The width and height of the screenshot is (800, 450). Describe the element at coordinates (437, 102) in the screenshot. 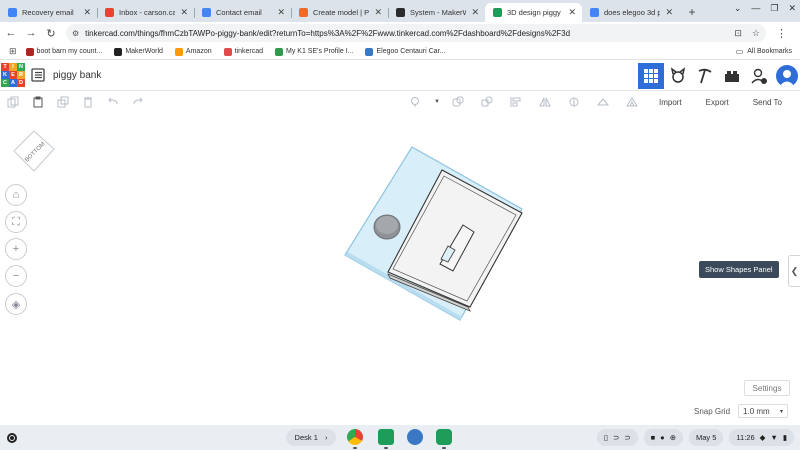

I see `dropdown-icon: ▼` at that location.